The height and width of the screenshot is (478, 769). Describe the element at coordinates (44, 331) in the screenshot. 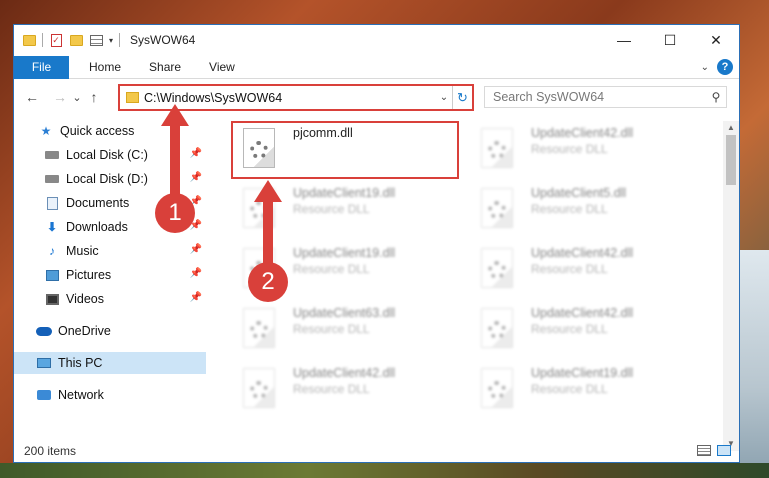

I see `onedrive-icon` at that location.